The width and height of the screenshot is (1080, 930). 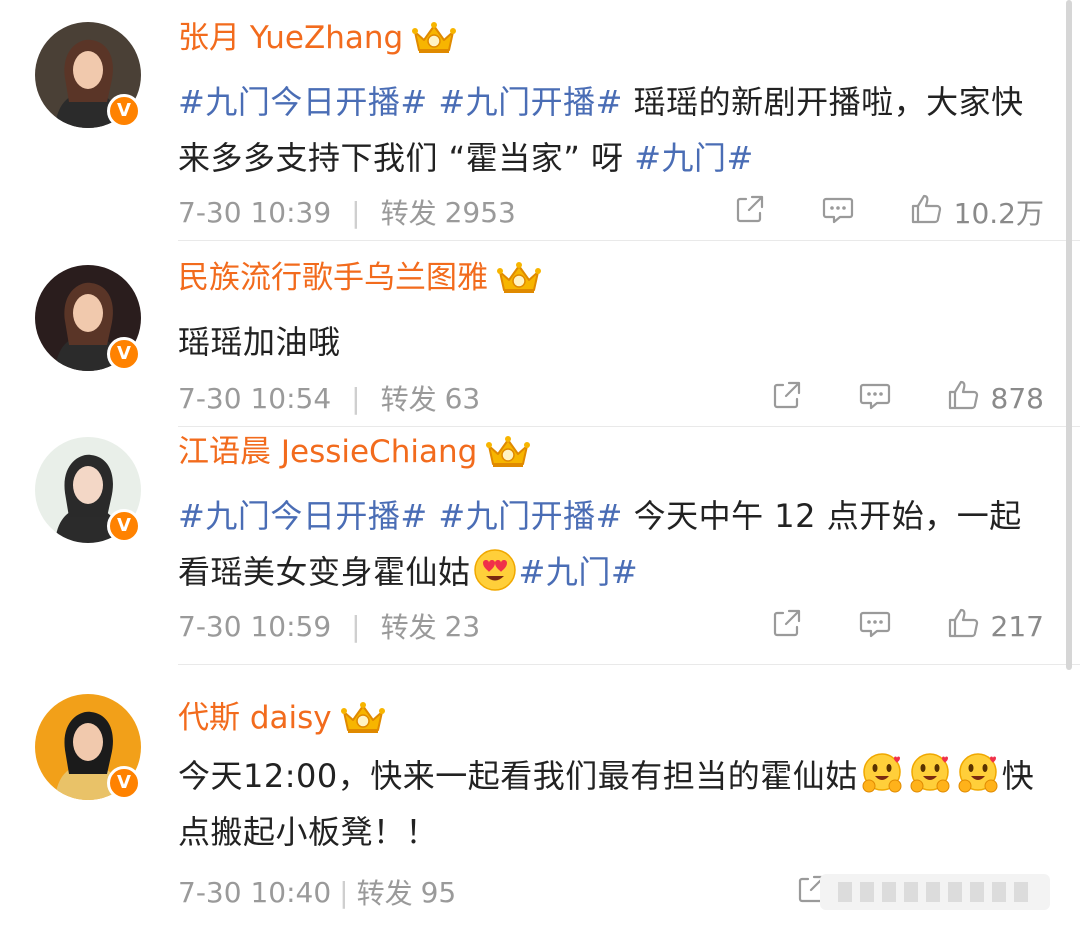 What do you see at coordinates (1017, 626) in the screenshot?
I see `like-count: 217` at bounding box center [1017, 626].